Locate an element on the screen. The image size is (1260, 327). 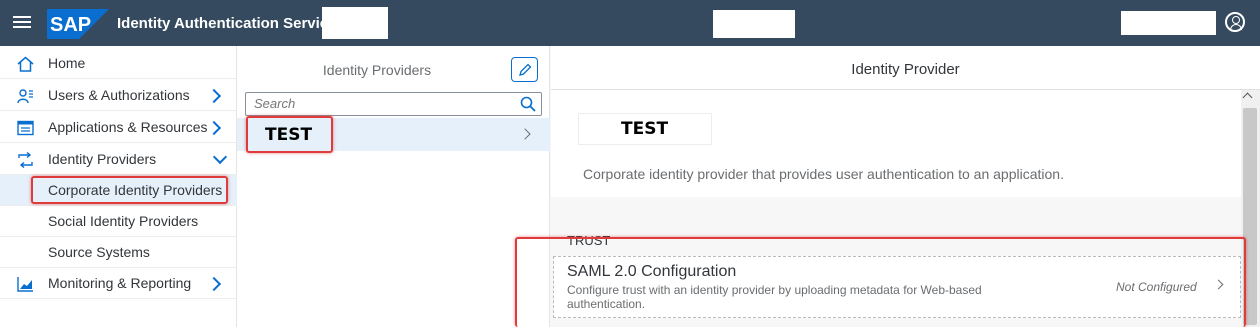
search-icon is located at coordinates (528, 104).